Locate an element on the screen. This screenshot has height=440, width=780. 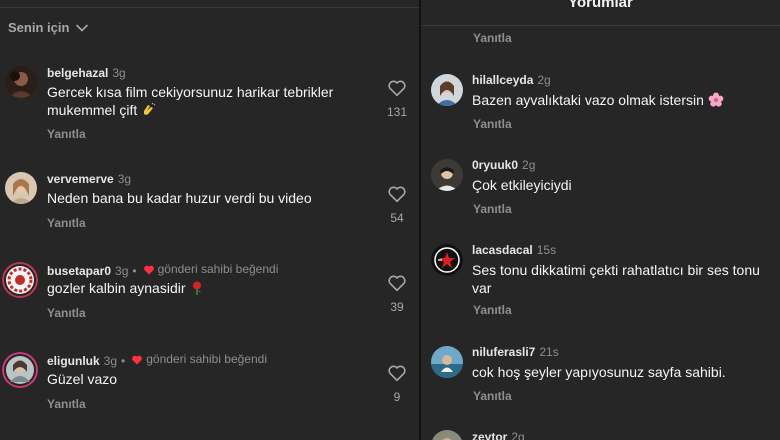
sort-label: Senin için is located at coordinates (39, 27).